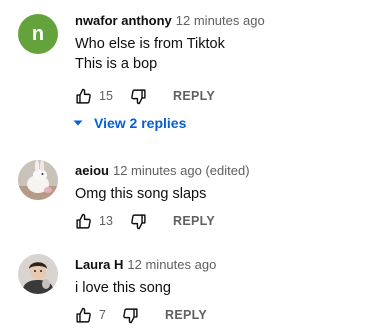  What do you see at coordinates (92, 170) in the screenshot?
I see `comment-author: aeiou` at bounding box center [92, 170].